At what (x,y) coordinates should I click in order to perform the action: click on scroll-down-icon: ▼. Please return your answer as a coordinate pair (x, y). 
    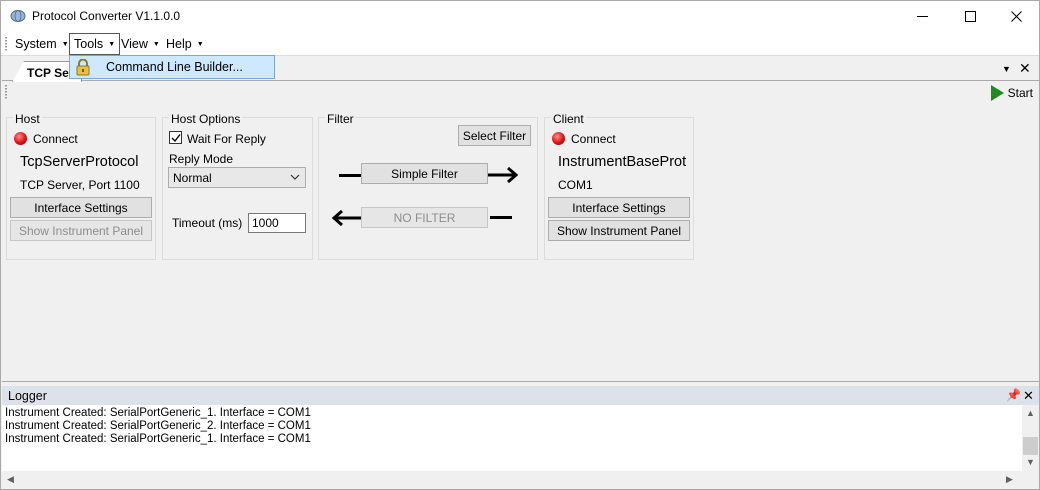
    Looking at the image, I should click on (1030, 462).